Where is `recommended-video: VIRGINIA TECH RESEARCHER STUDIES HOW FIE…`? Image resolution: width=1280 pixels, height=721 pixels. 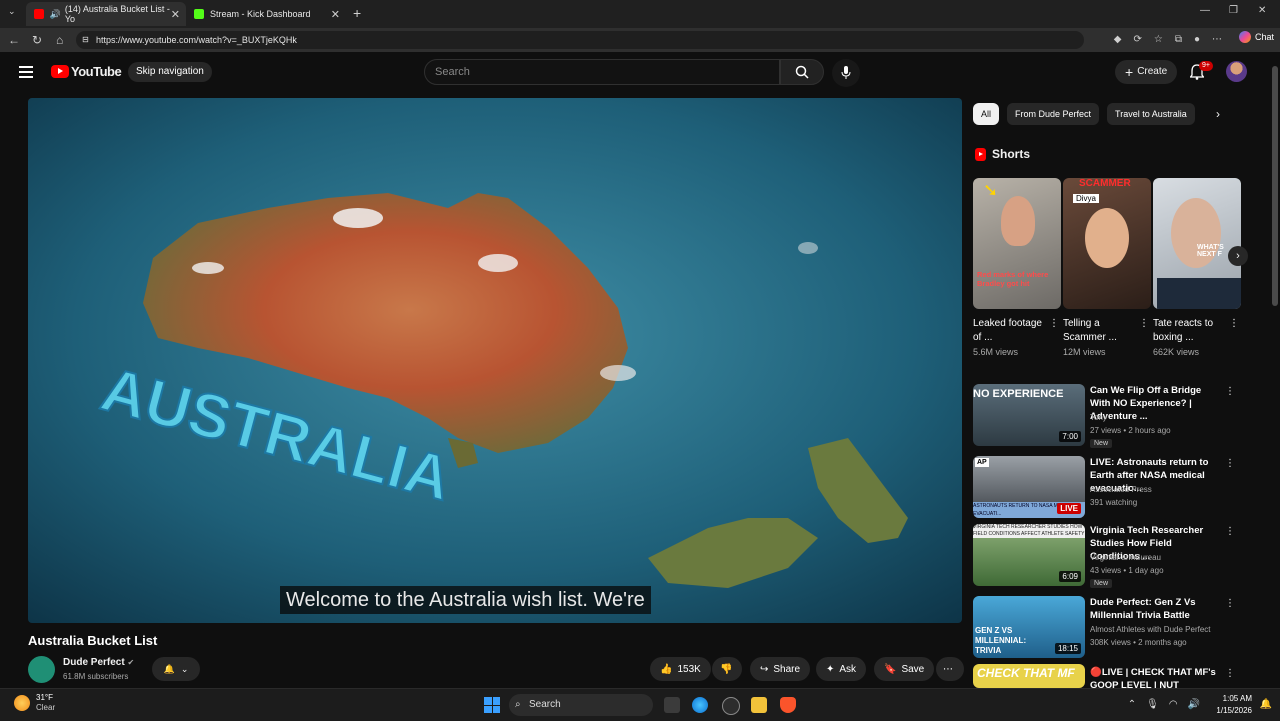
recommended-video: VIRGINIA TECH RESEARCHER STUDIES HOW FIE… is located at coordinates (1113, 556).